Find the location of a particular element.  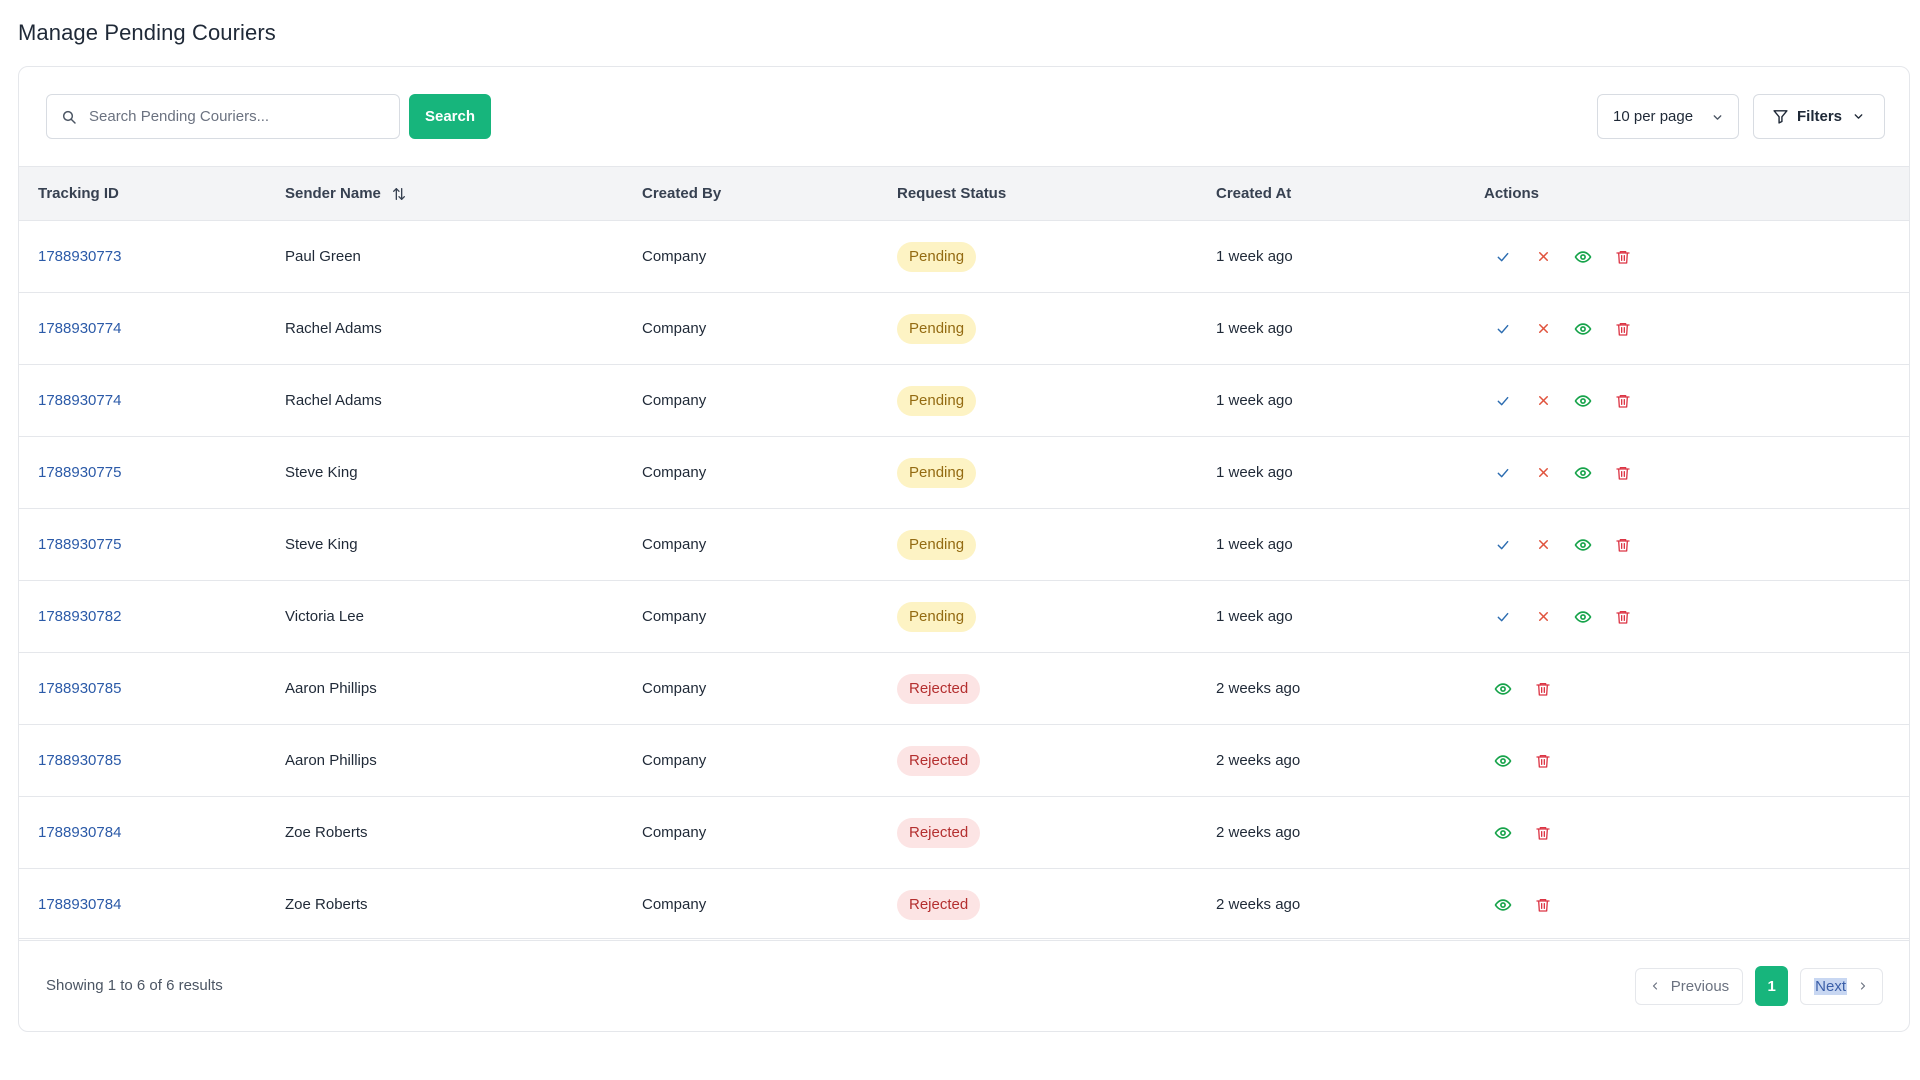

chevron-down-icon is located at coordinates (1858, 116).